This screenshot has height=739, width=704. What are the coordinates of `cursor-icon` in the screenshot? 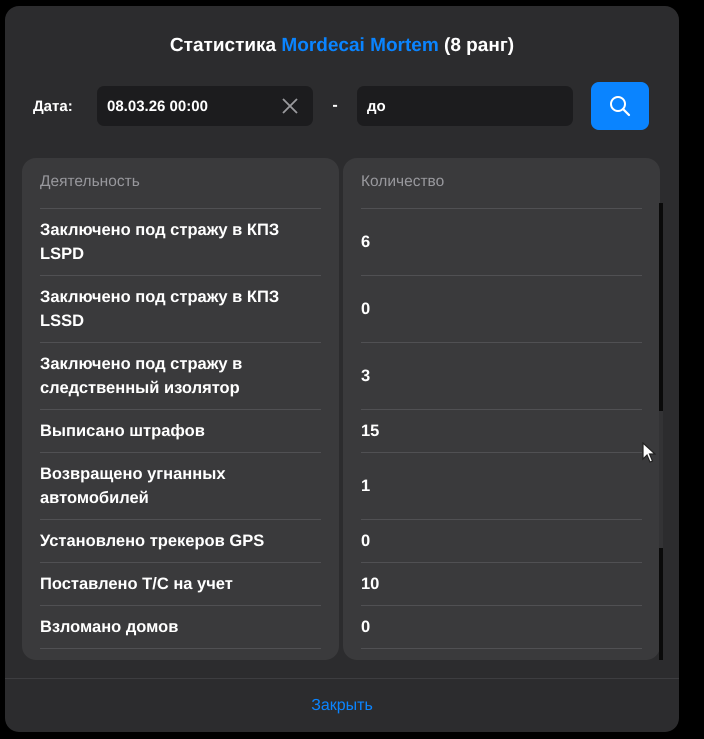 It's located at (649, 453).